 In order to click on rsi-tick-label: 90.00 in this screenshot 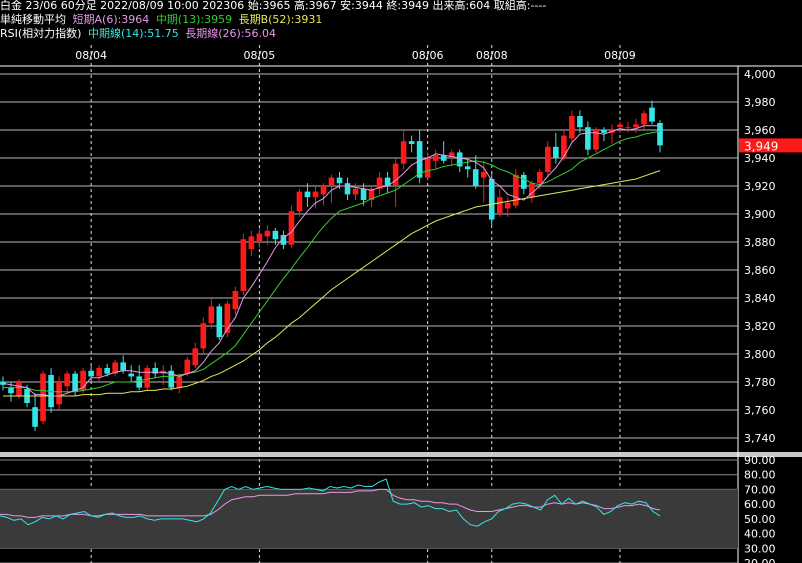, I will do `click(760, 460)`.